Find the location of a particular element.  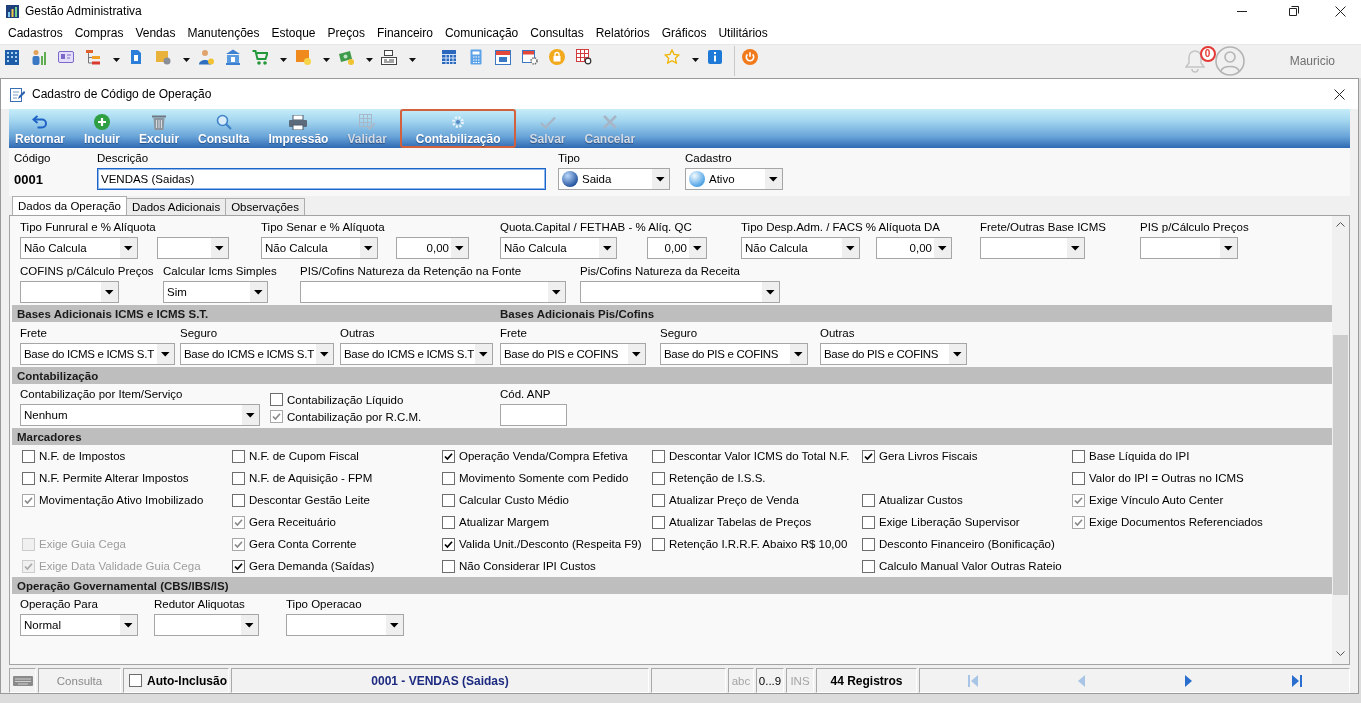

last-icon is located at coordinates (1296, 680).